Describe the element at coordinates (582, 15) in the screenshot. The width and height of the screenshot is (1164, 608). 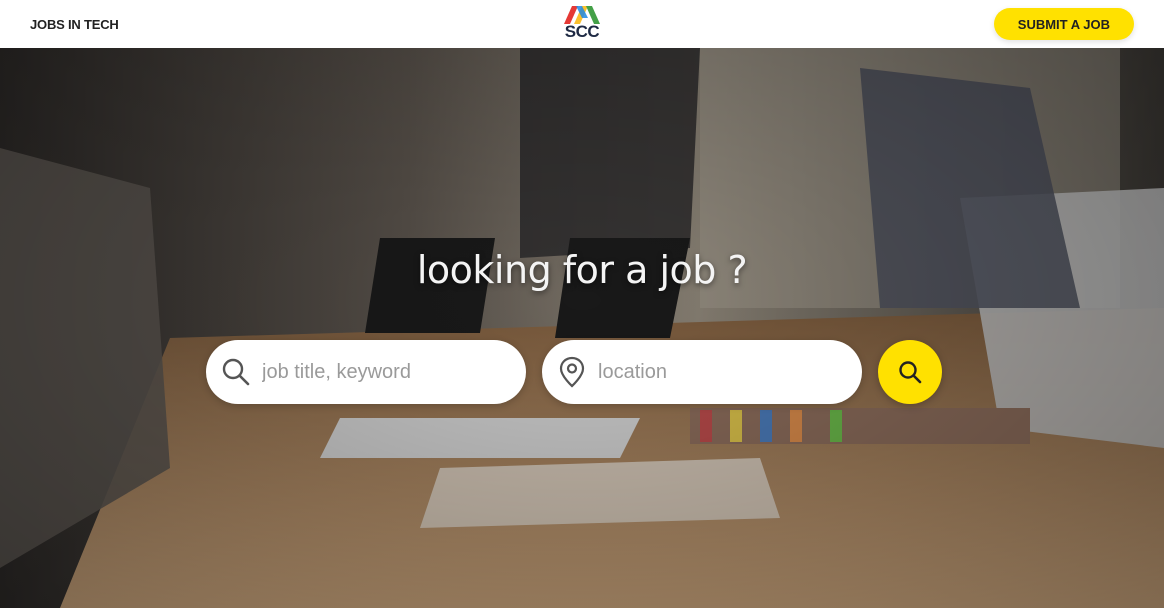
I see `logo-mark-icon` at that location.